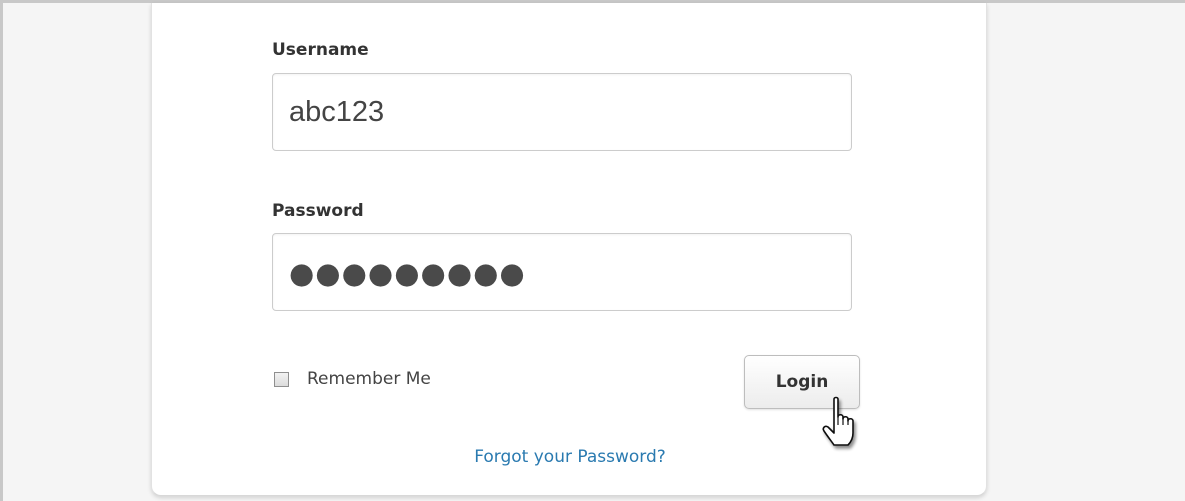  I want to click on hand-pointer-icon, so click(838, 421).